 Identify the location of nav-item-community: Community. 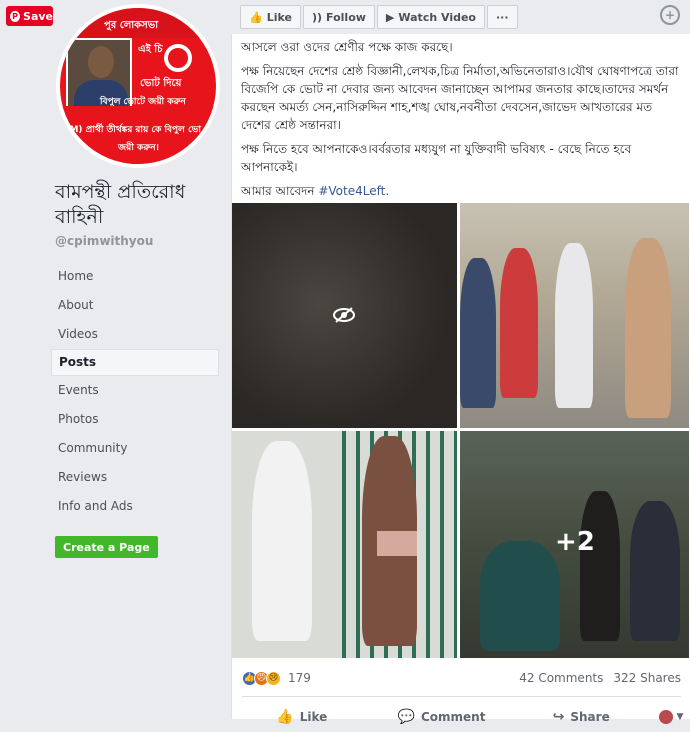
(135, 448).